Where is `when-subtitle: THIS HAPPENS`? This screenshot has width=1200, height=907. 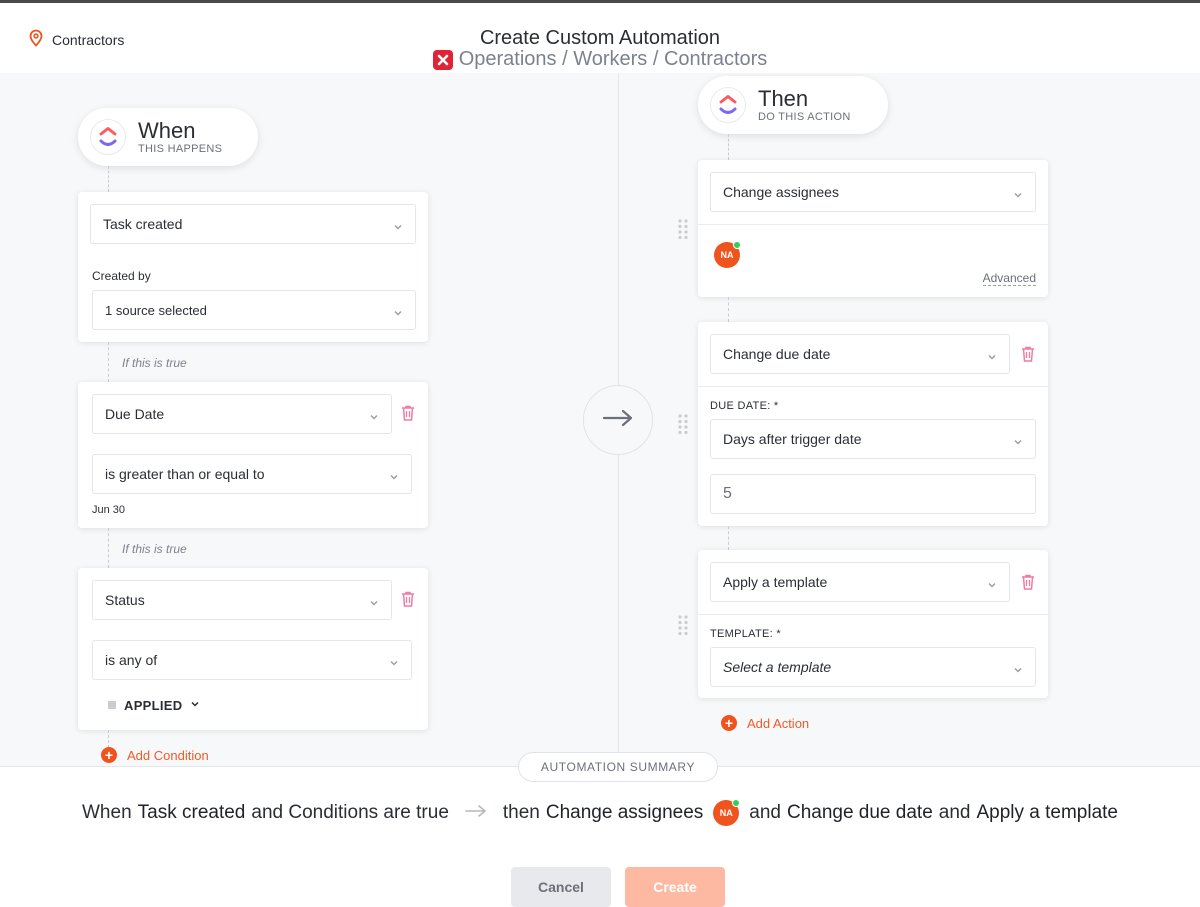 when-subtitle: THIS HAPPENS is located at coordinates (180, 149).